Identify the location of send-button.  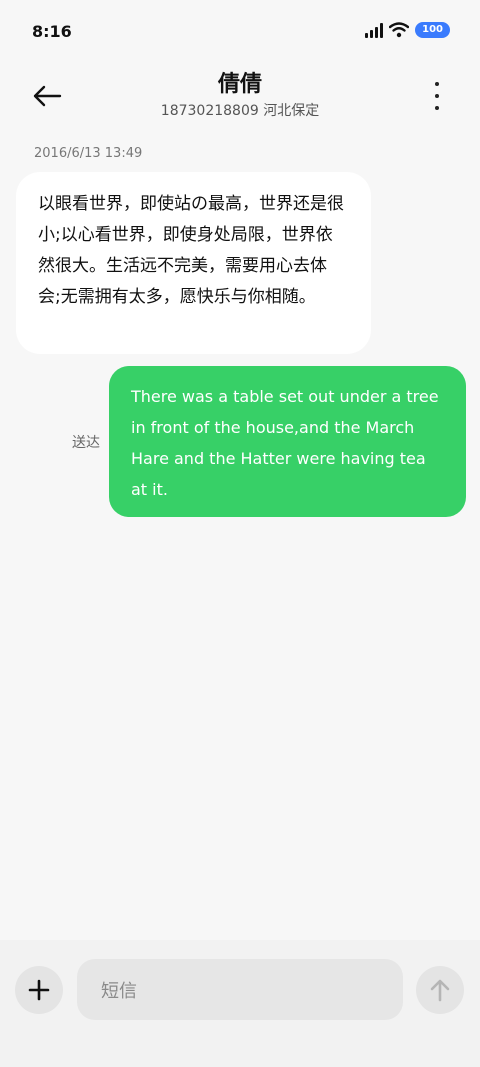
(440, 990).